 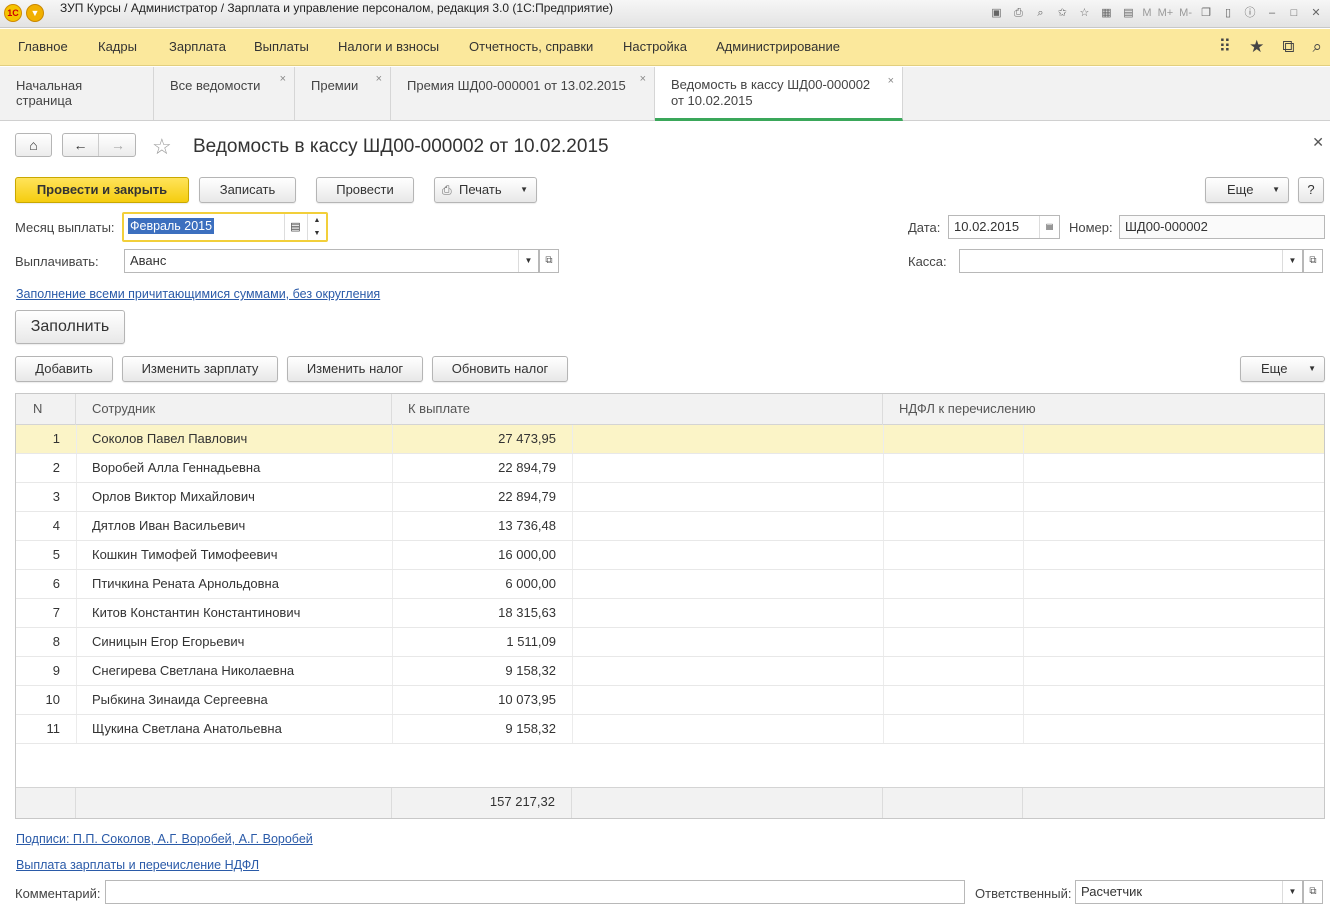 I want to click on all-functions-grid-icon: ⠿, so click(x=1225, y=47).